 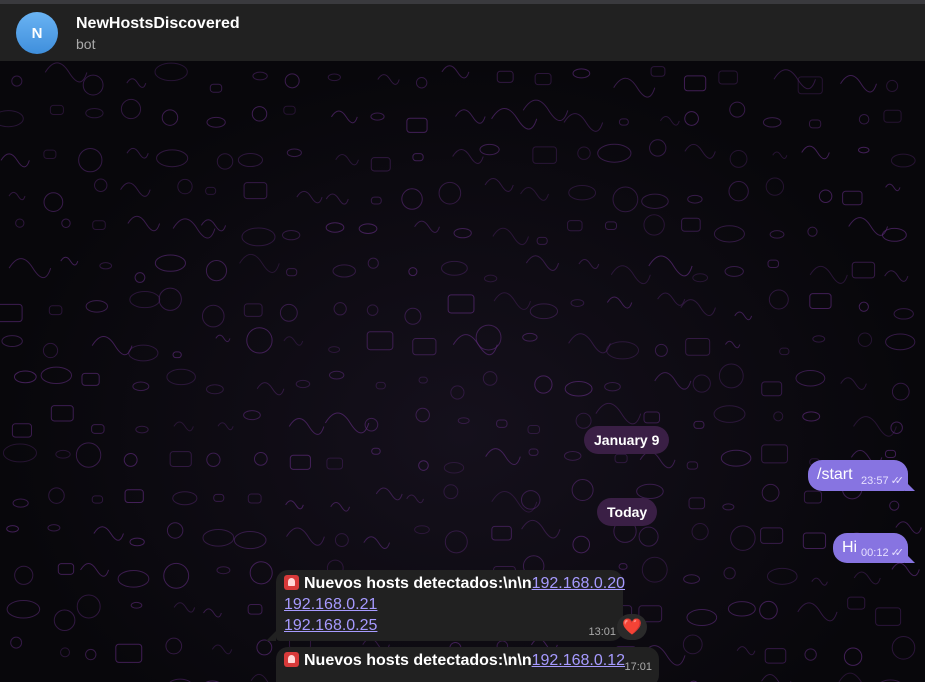 I want to click on date-separator: Today, so click(x=627, y=512).